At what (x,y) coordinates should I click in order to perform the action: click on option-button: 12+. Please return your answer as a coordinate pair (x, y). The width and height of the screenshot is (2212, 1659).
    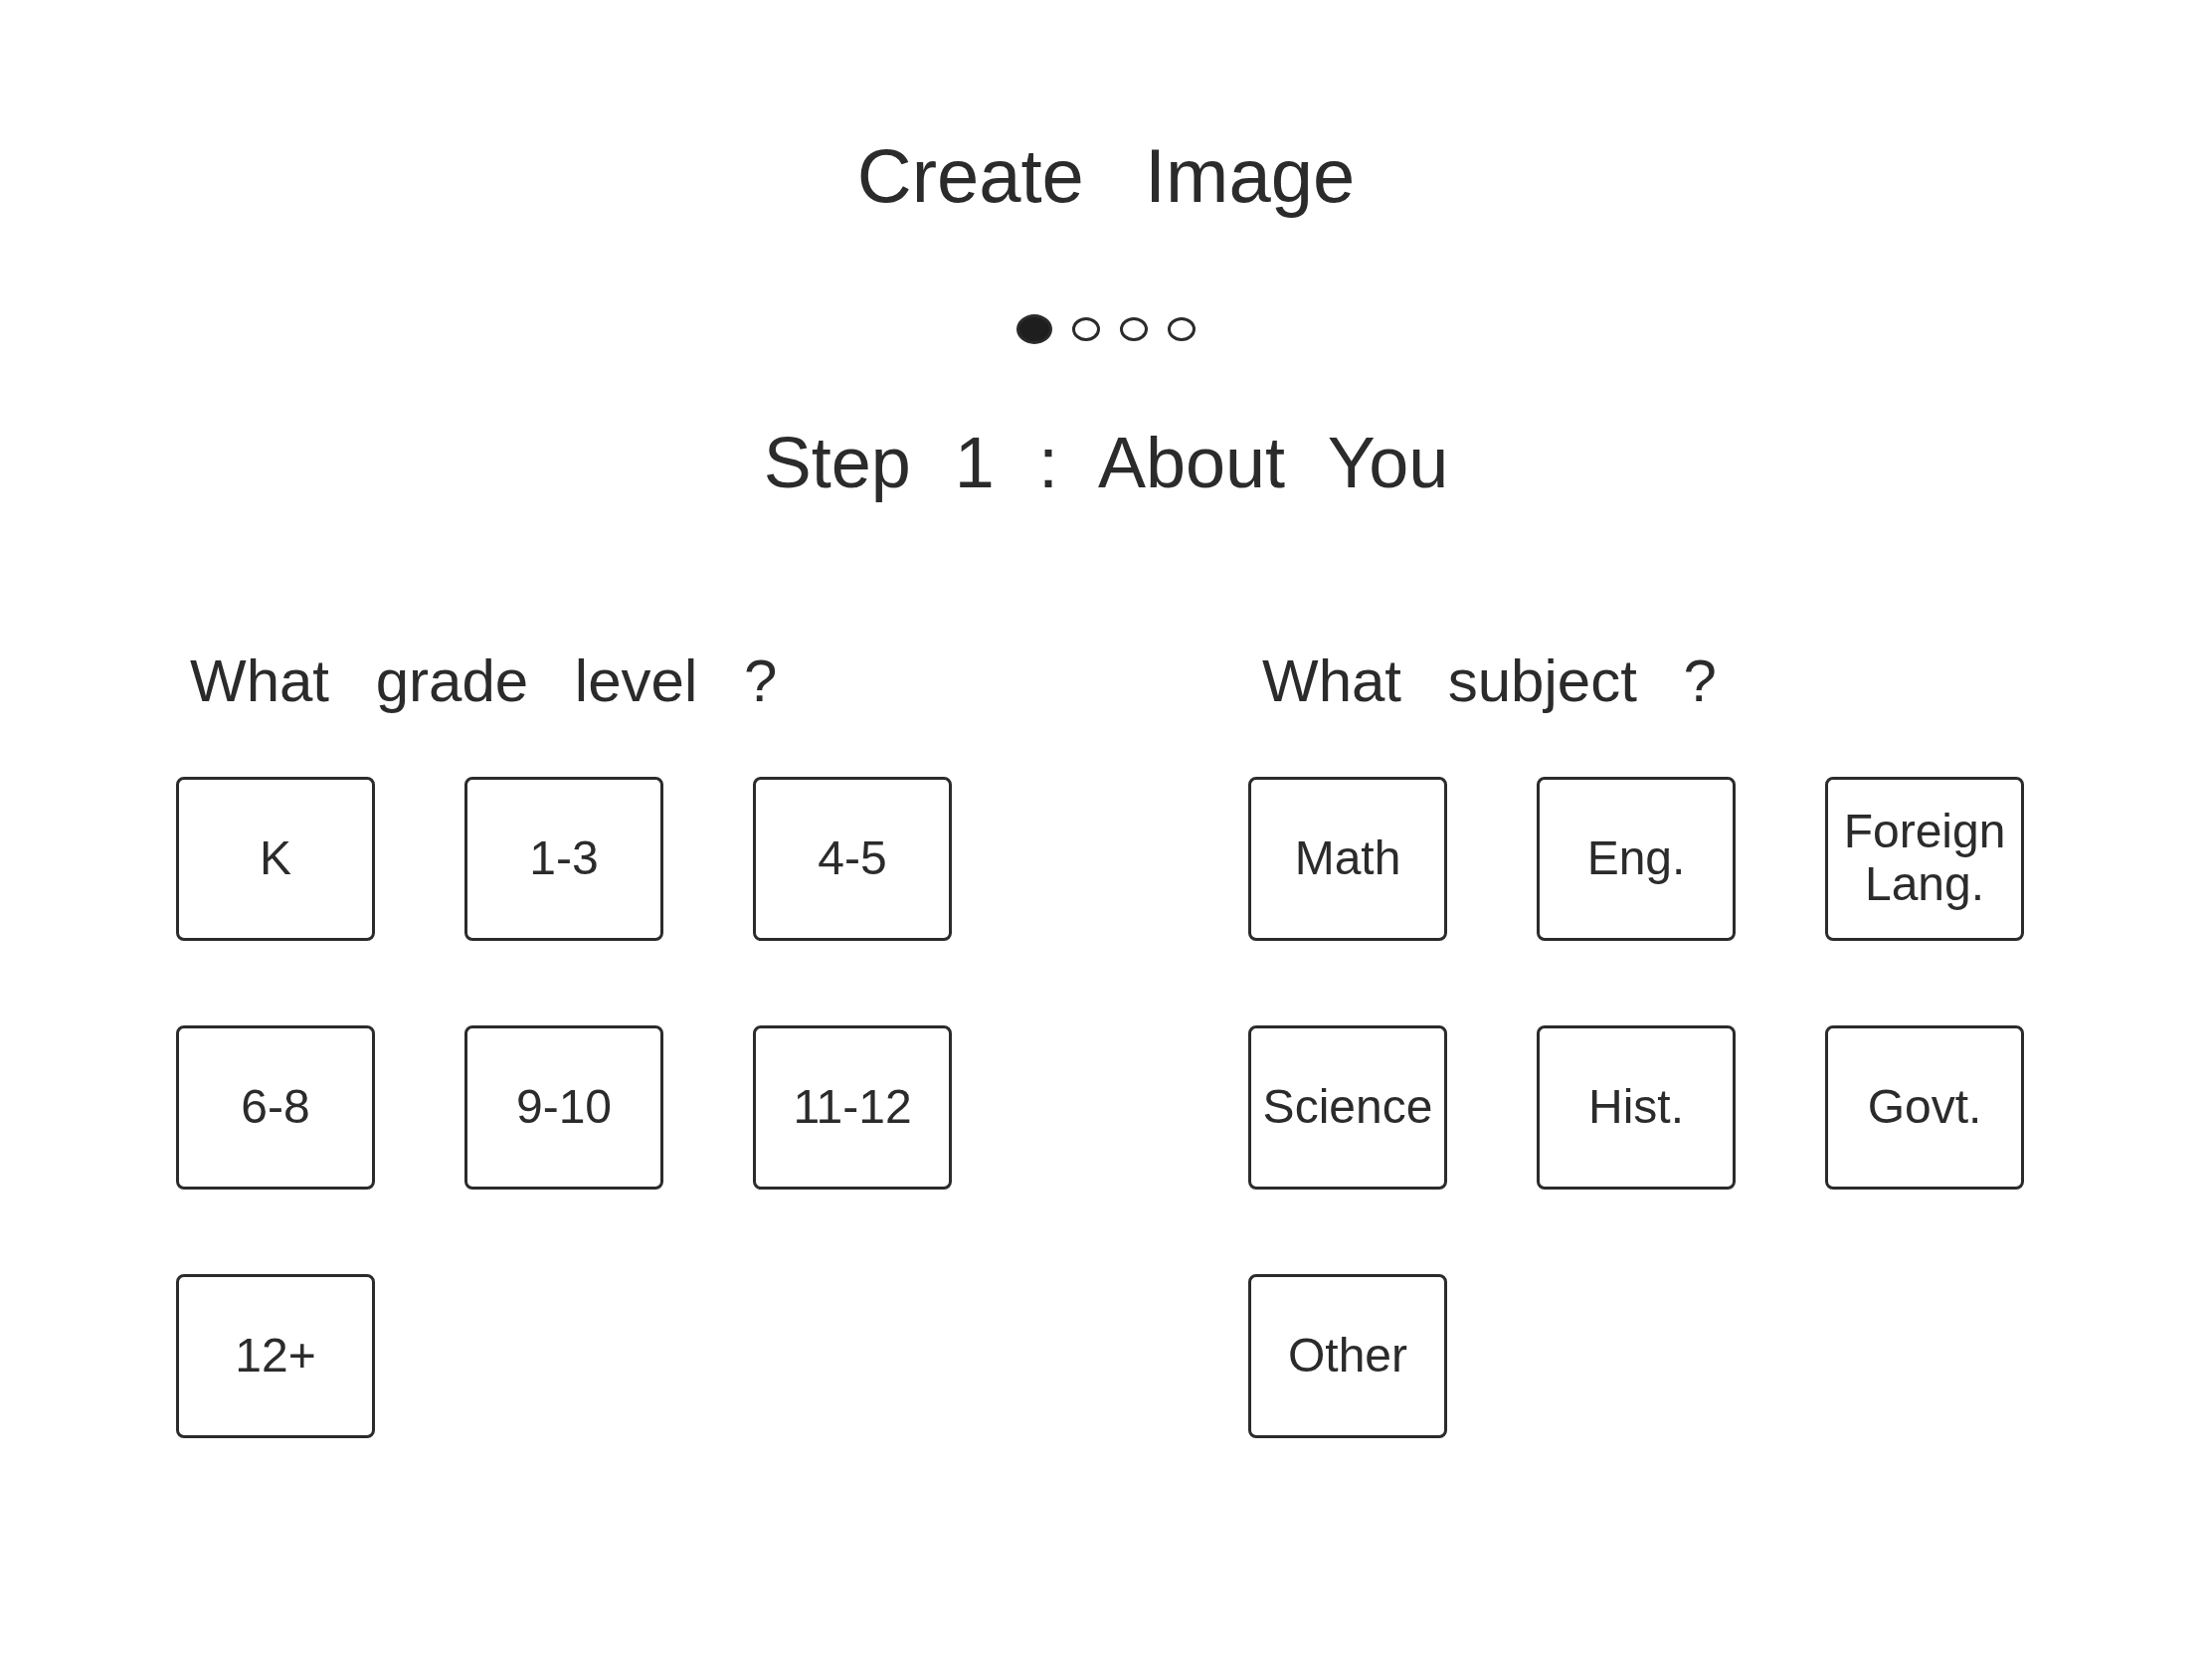
    Looking at the image, I should click on (275, 1355).